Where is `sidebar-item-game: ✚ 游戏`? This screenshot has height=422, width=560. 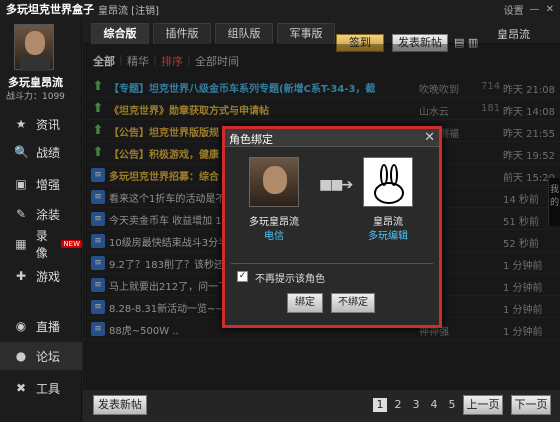 sidebar-item-game: ✚ 游戏 is located at coordinates (41, 276).